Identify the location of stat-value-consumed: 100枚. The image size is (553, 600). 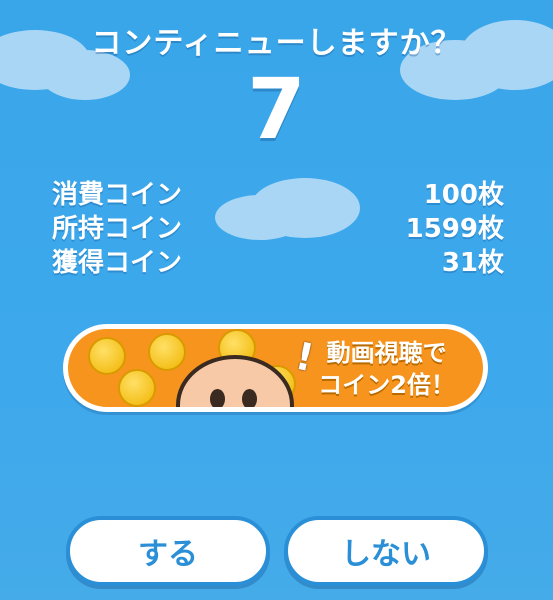
(463, 195).